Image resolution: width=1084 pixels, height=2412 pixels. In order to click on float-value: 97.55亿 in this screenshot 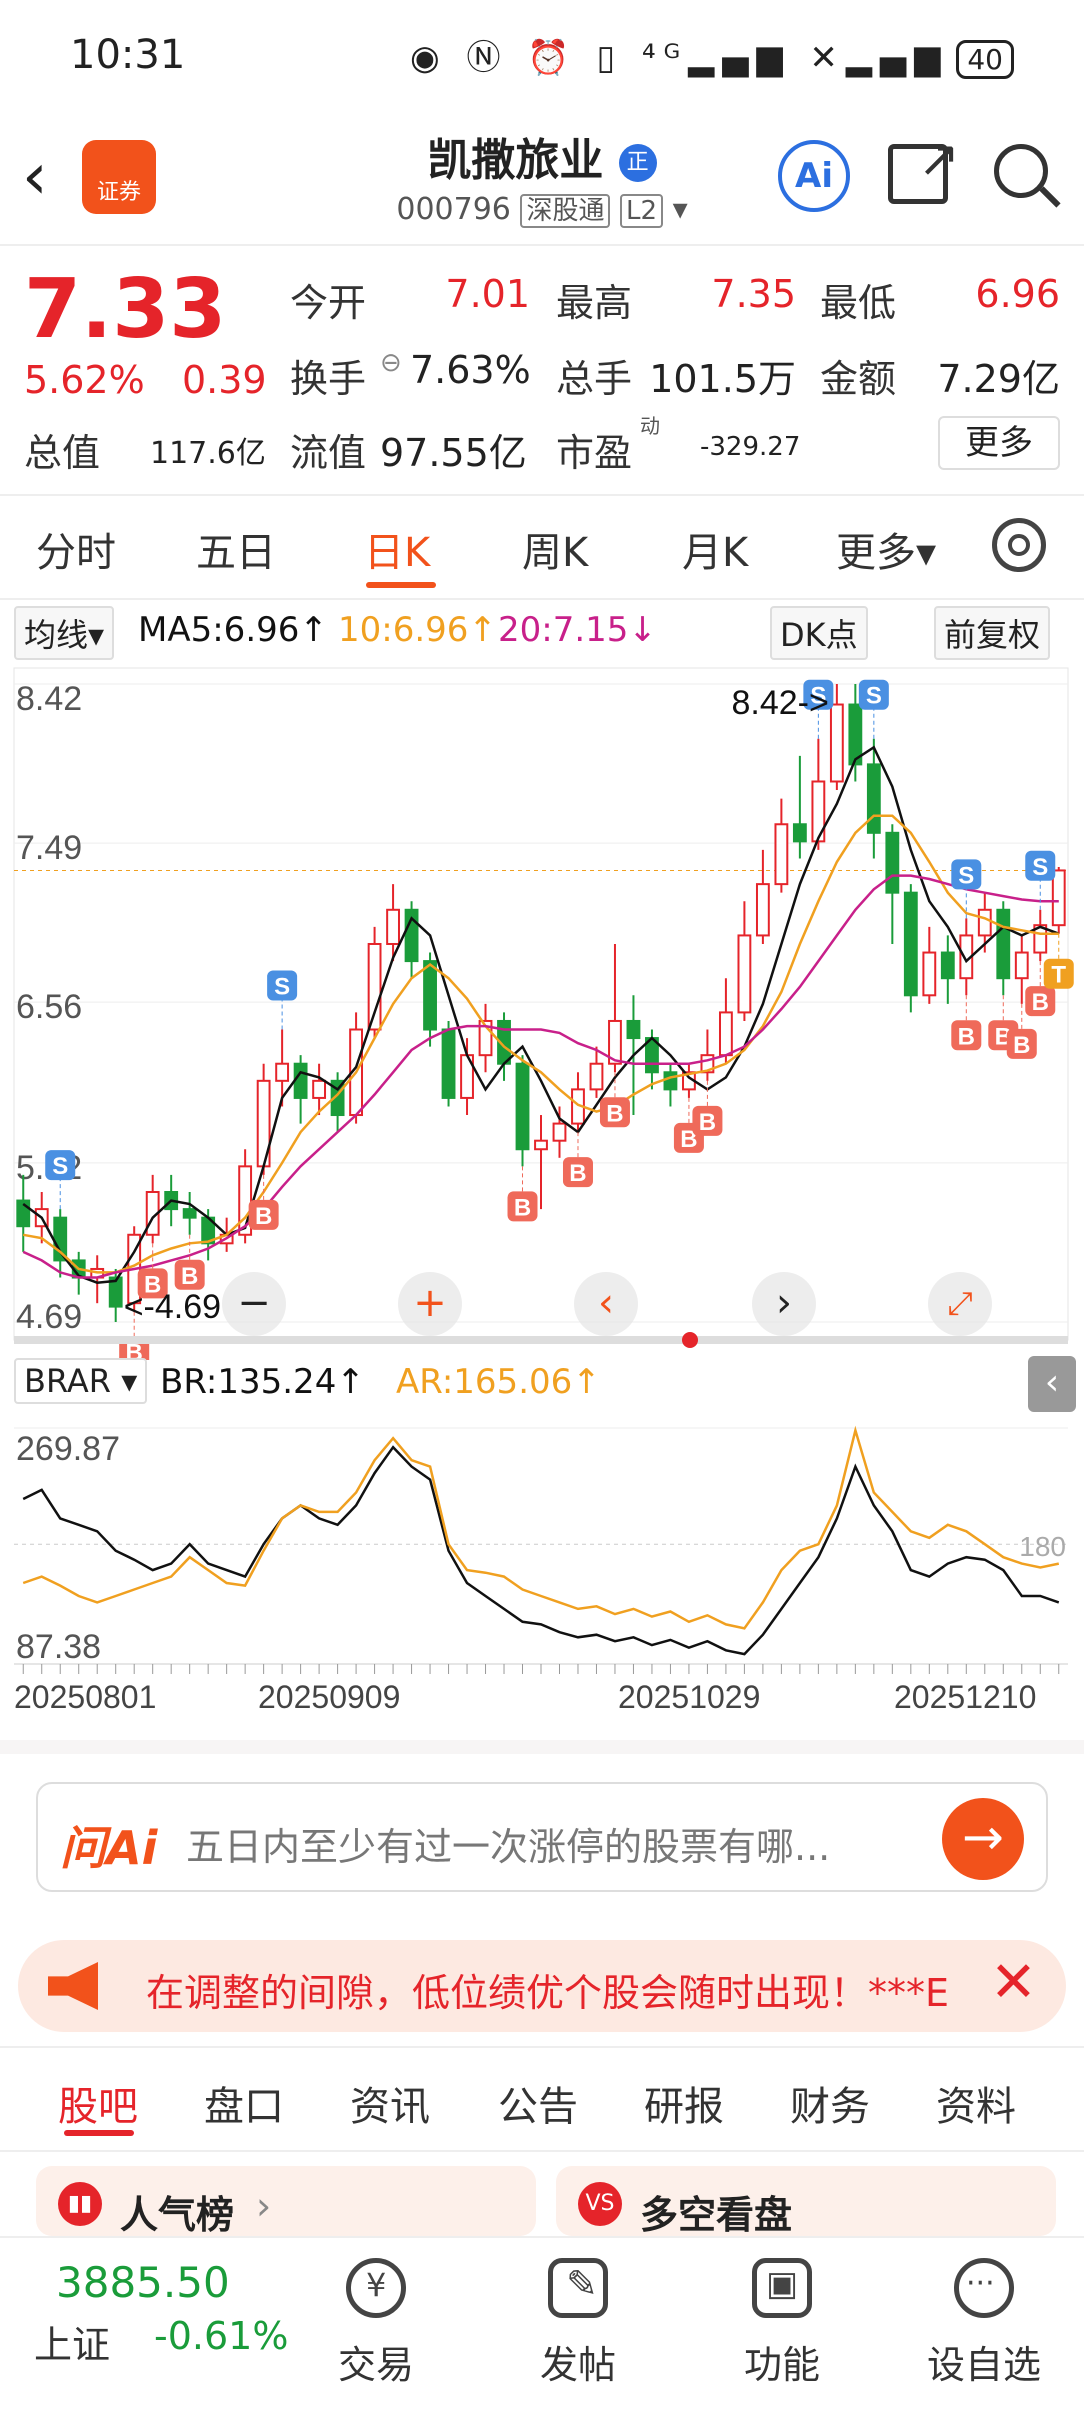, I will do `click(453, 453)`.